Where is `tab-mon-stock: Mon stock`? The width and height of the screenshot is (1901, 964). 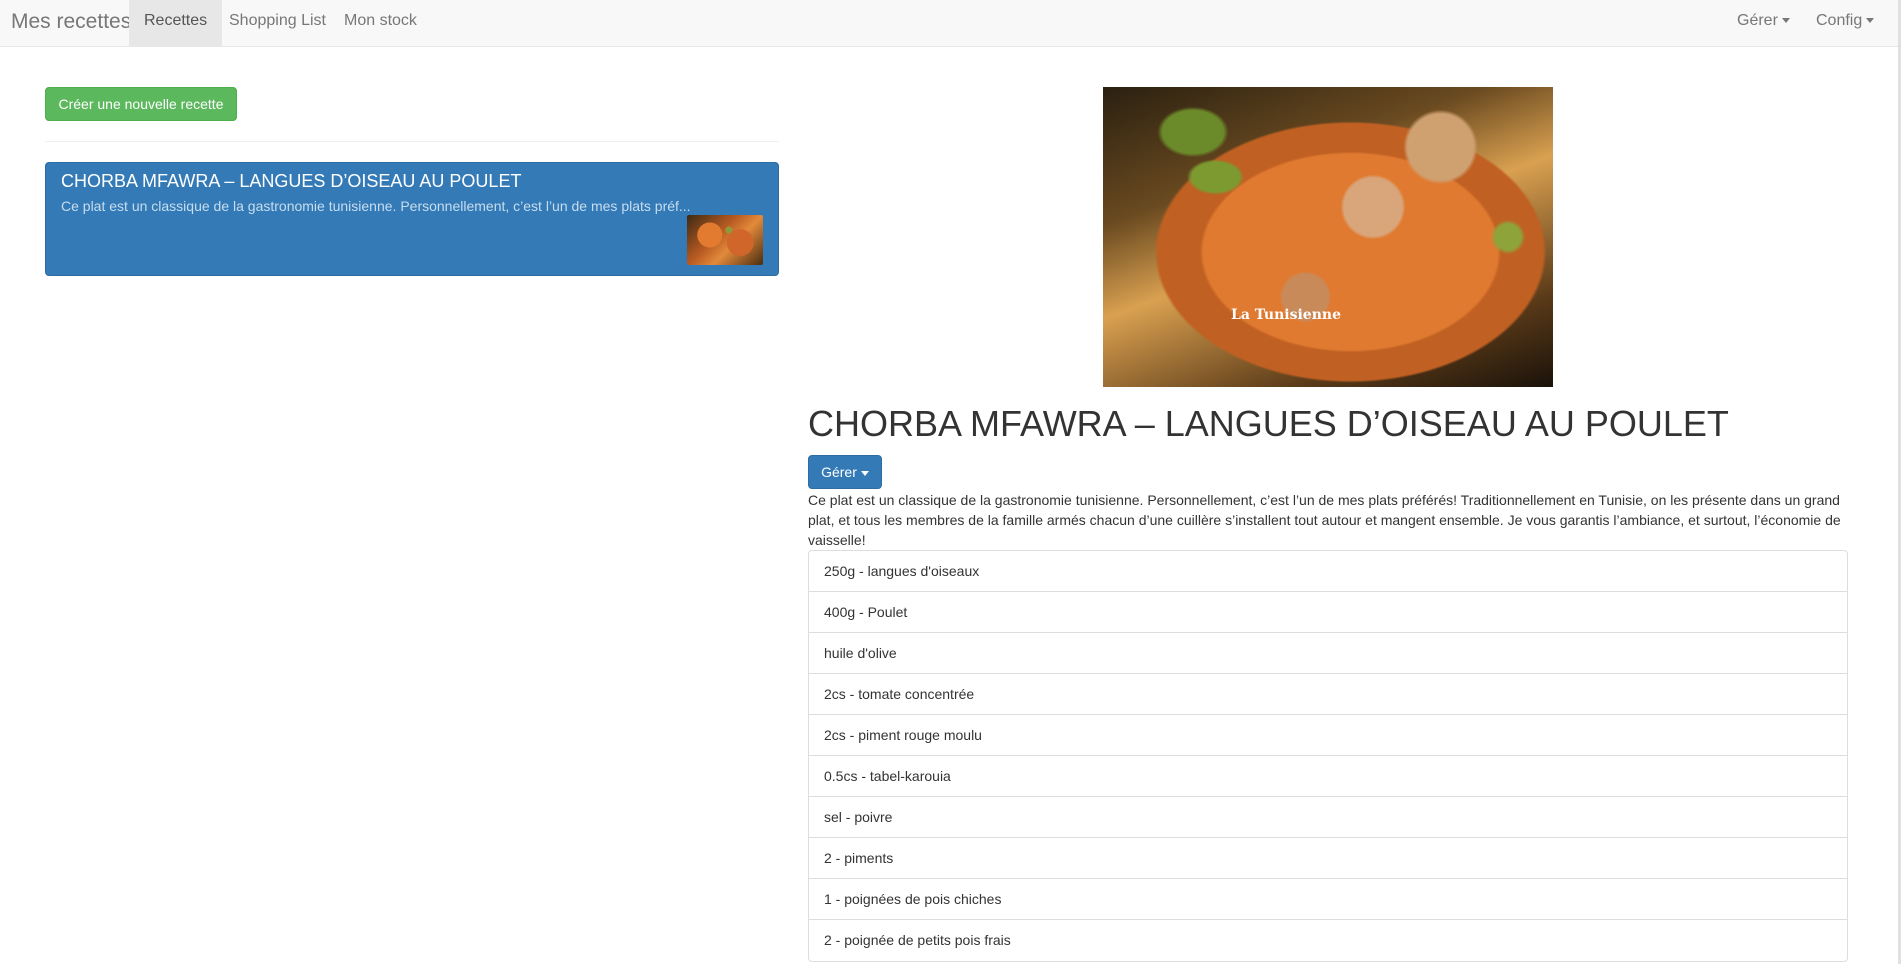 tab-mon-stock: Mon stock is located at coordinates (380, 23).